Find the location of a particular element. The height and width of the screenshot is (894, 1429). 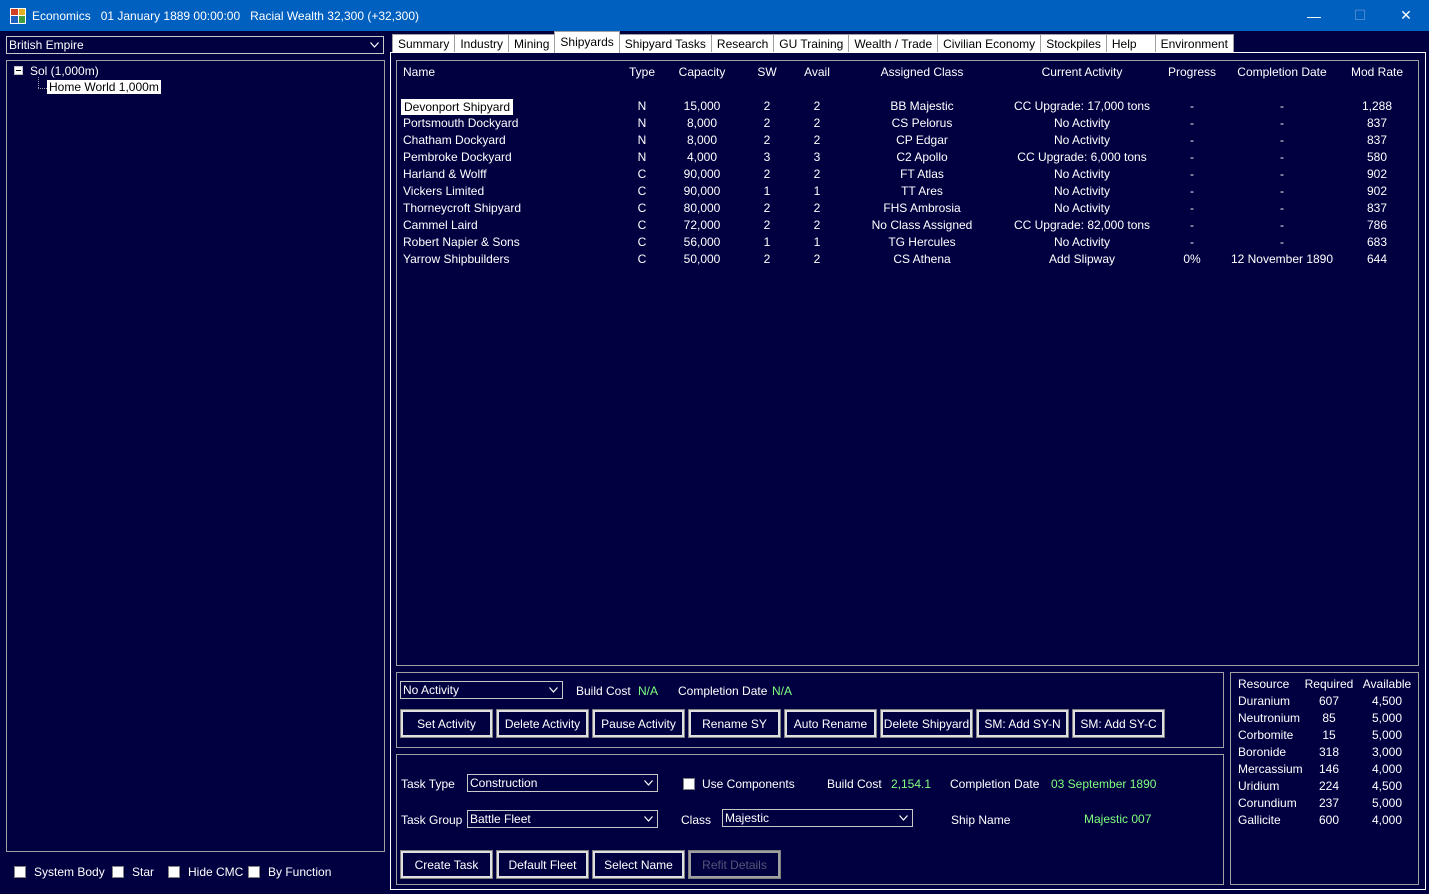

task-type-value: Construction is located at coordinates (504, 783).